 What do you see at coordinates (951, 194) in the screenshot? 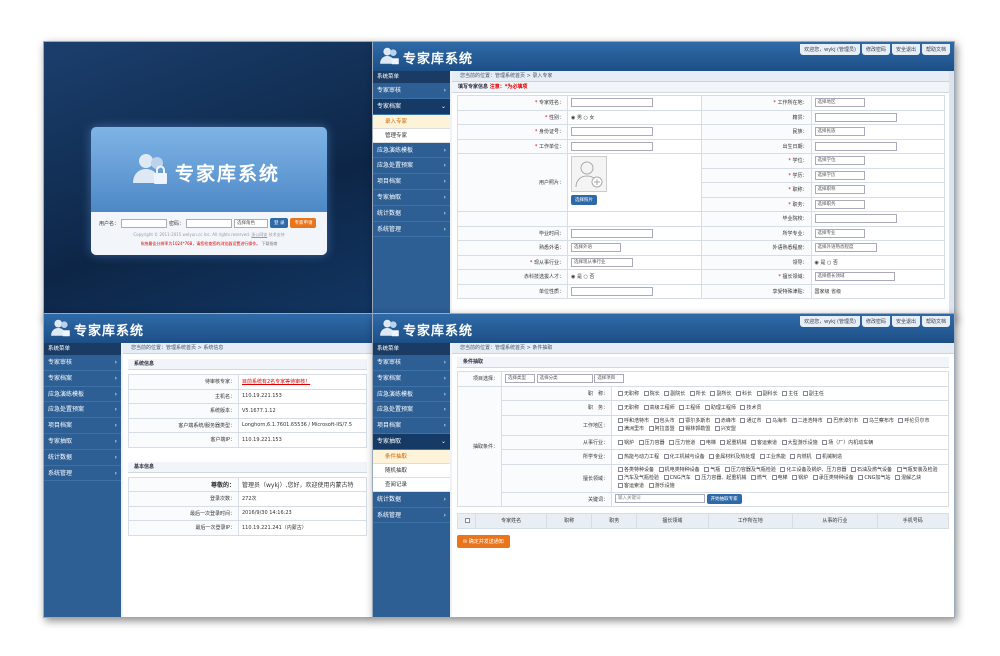
I see `scrollbar` at bounding box center [951, 194].